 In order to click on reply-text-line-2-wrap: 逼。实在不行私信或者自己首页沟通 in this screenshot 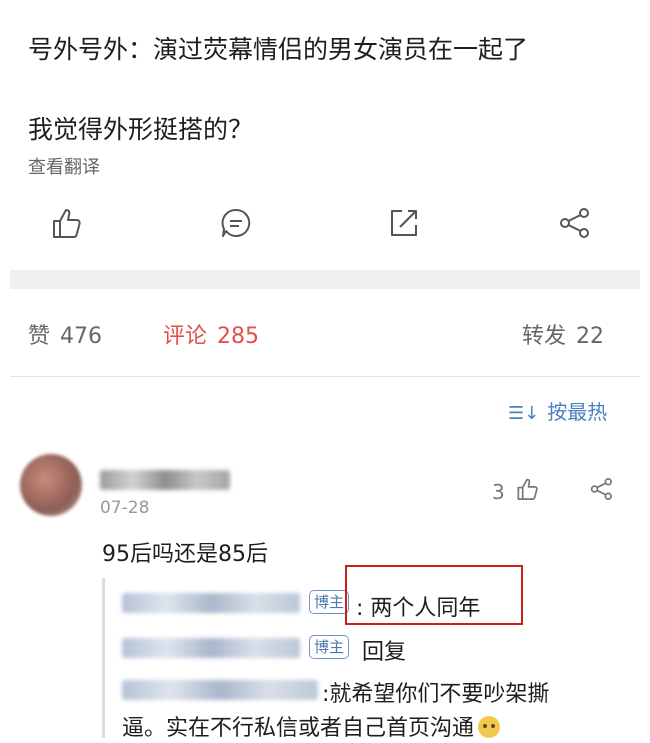, I will do `click(311, 726)`.